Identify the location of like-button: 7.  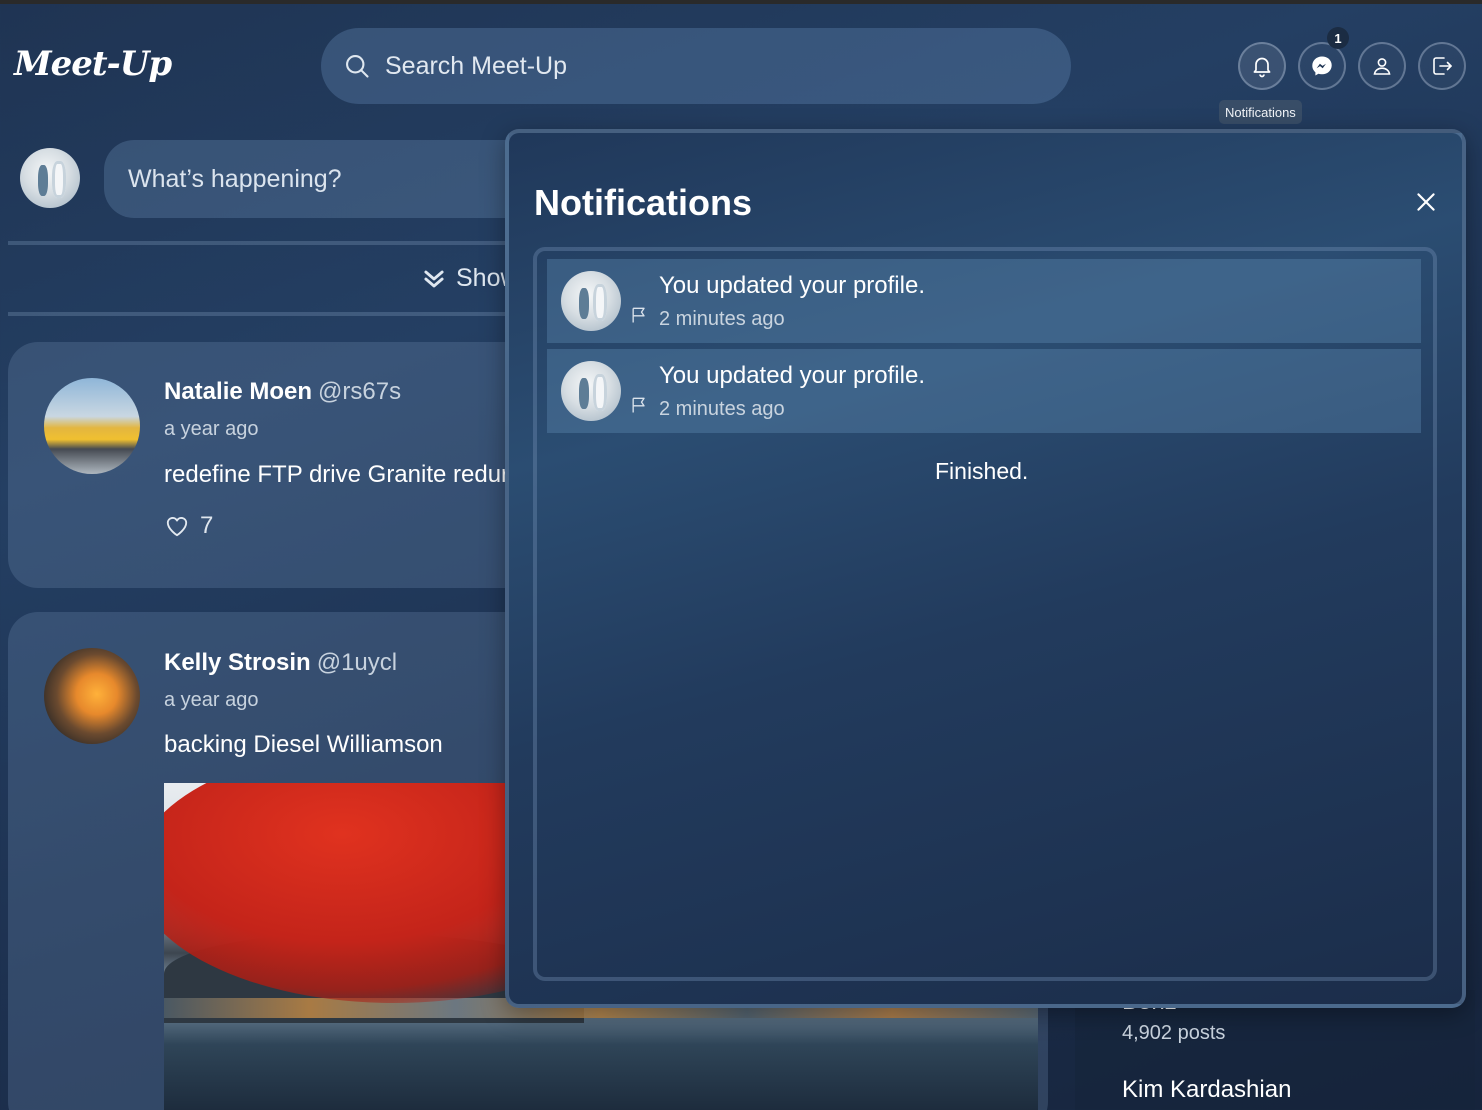
(188, 526).